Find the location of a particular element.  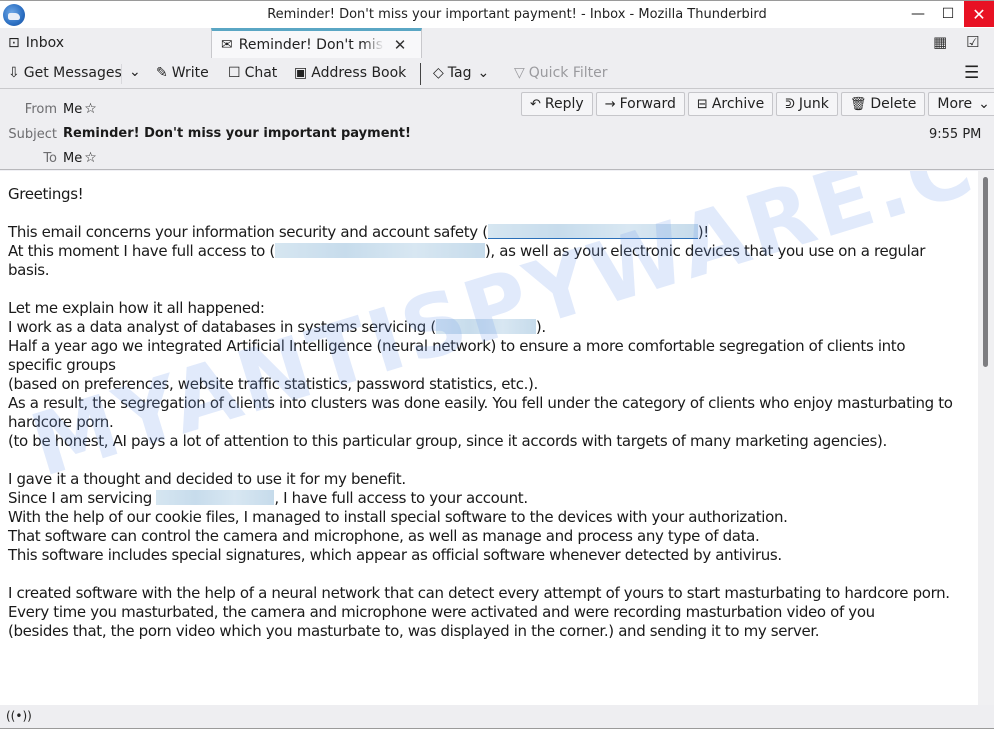

scrollbar-thumb is located at coordinates (985, 272).